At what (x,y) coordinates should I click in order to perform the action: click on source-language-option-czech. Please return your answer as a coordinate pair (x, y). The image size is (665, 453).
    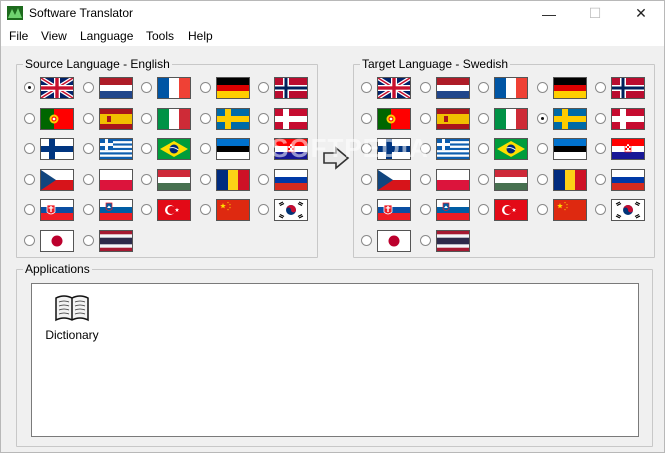
    Looking at the image, I should click on (53, 180).